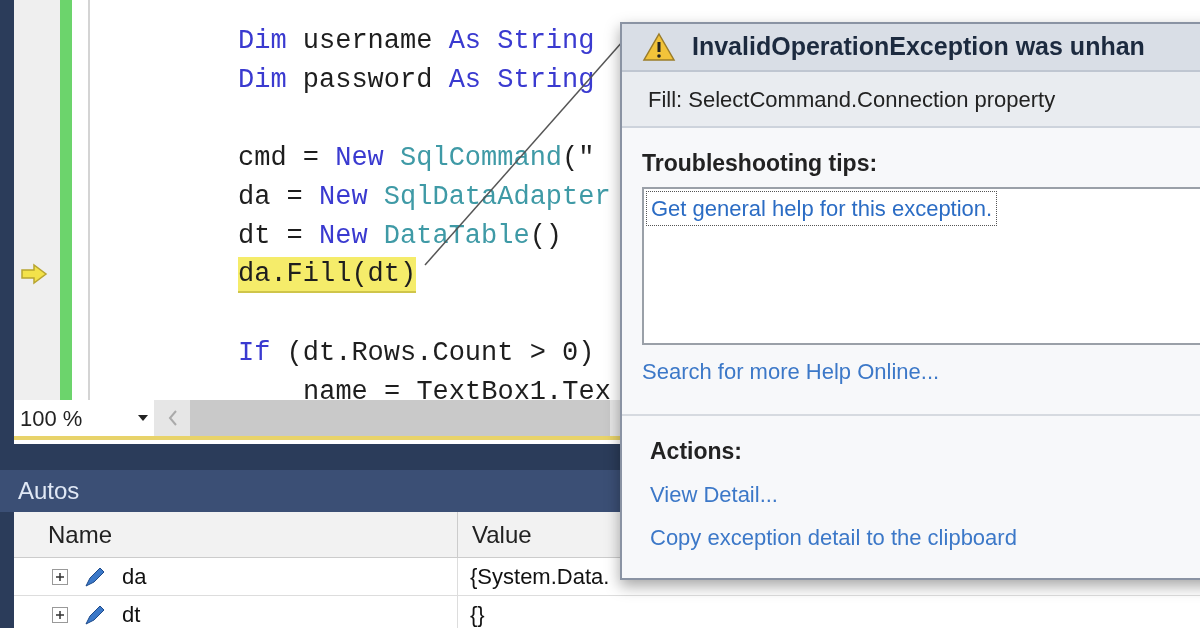  Describe the element at coordinates (416, 353) in the screenshot. I see `code-line: If (dt.Rows.Count > 0)` at that location.